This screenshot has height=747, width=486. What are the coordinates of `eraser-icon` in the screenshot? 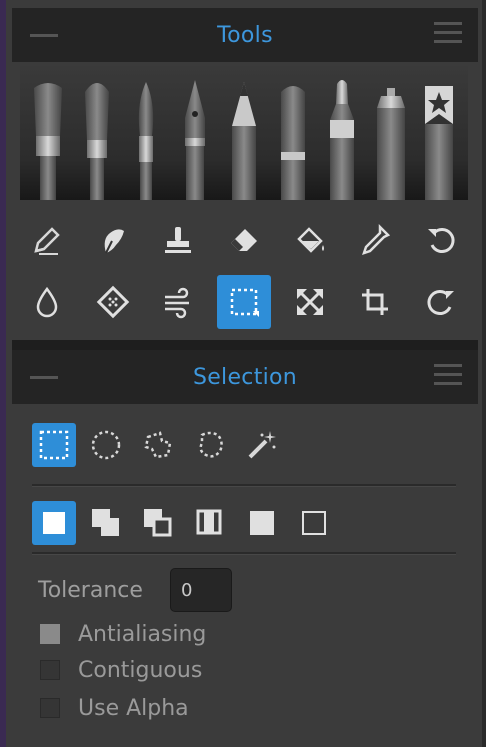 It's located at (244, 240).